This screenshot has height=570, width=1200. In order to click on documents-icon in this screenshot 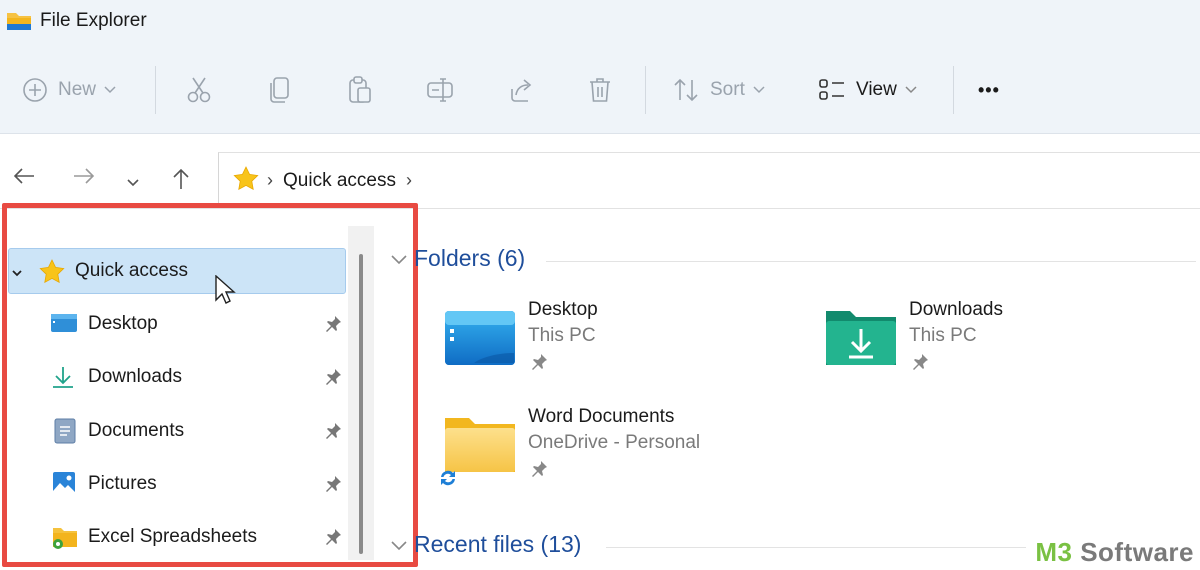, I will do `click(67, 431)`.